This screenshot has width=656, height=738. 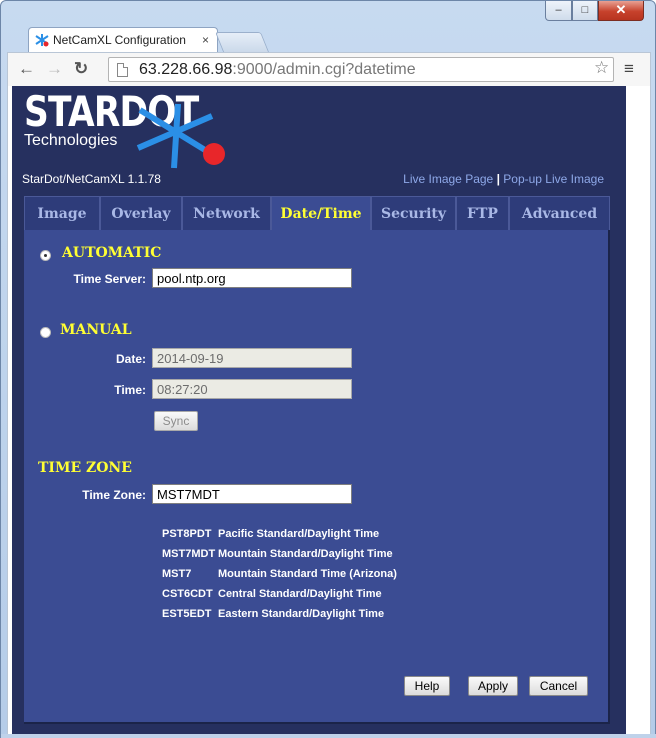 What do you see at coordinates (91, 179) in the screenshot?
I see `firmware-version: StarDot/NetCamXL 1.1.78` at bounding box center [91, 179].